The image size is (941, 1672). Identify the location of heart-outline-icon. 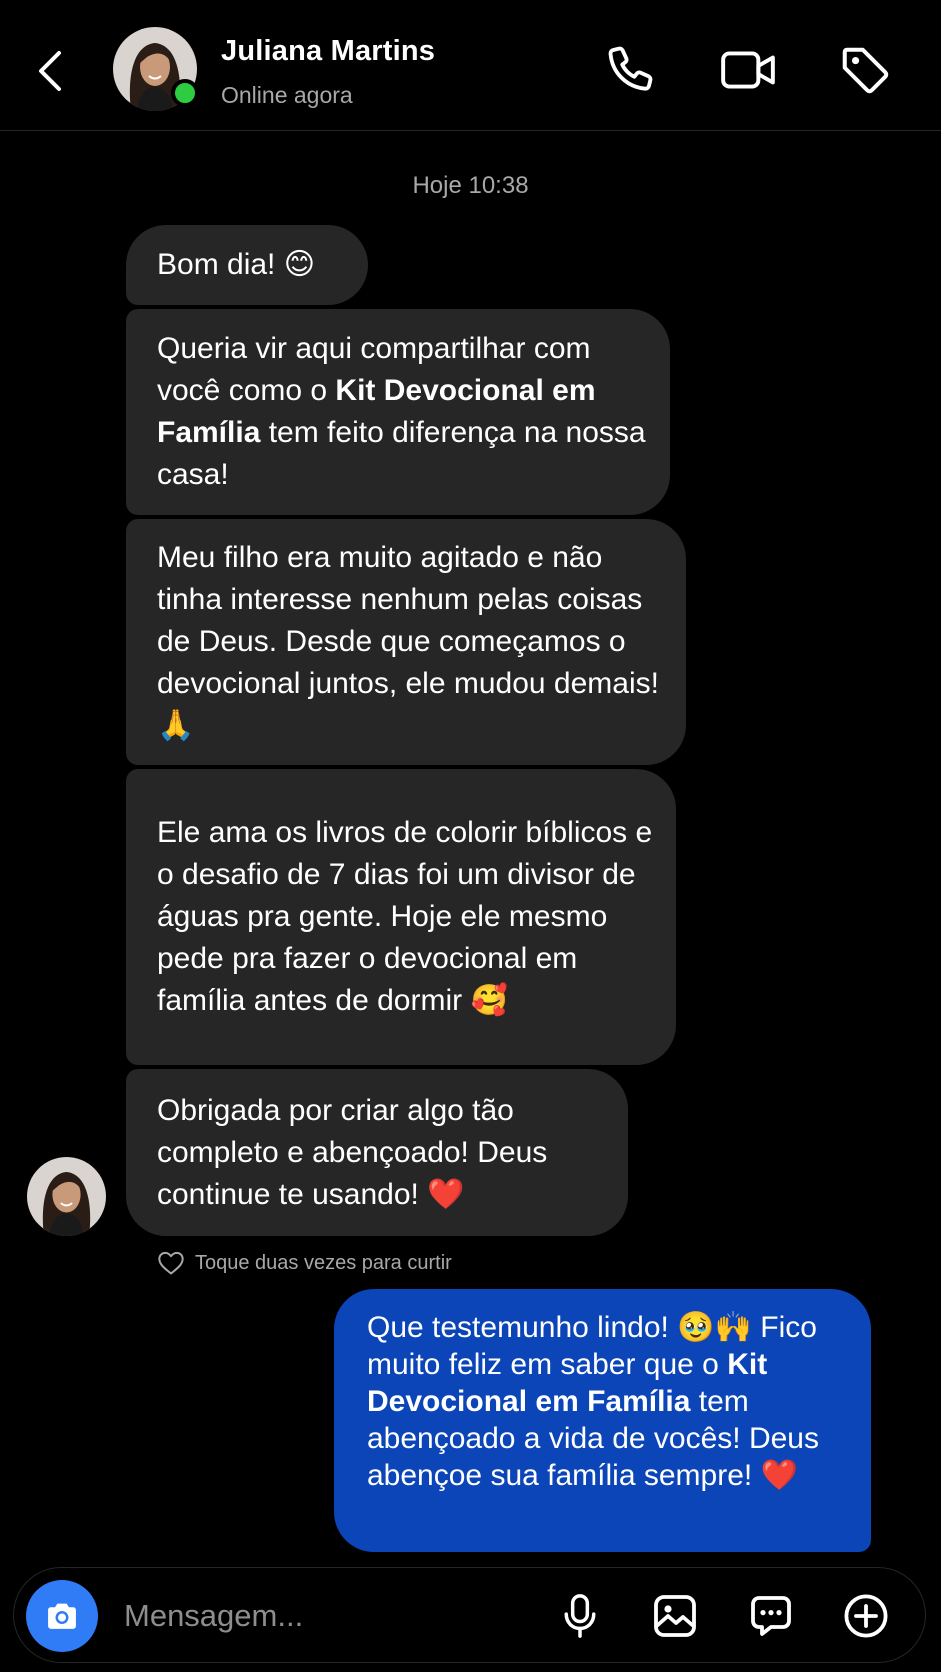
(171, 1263).